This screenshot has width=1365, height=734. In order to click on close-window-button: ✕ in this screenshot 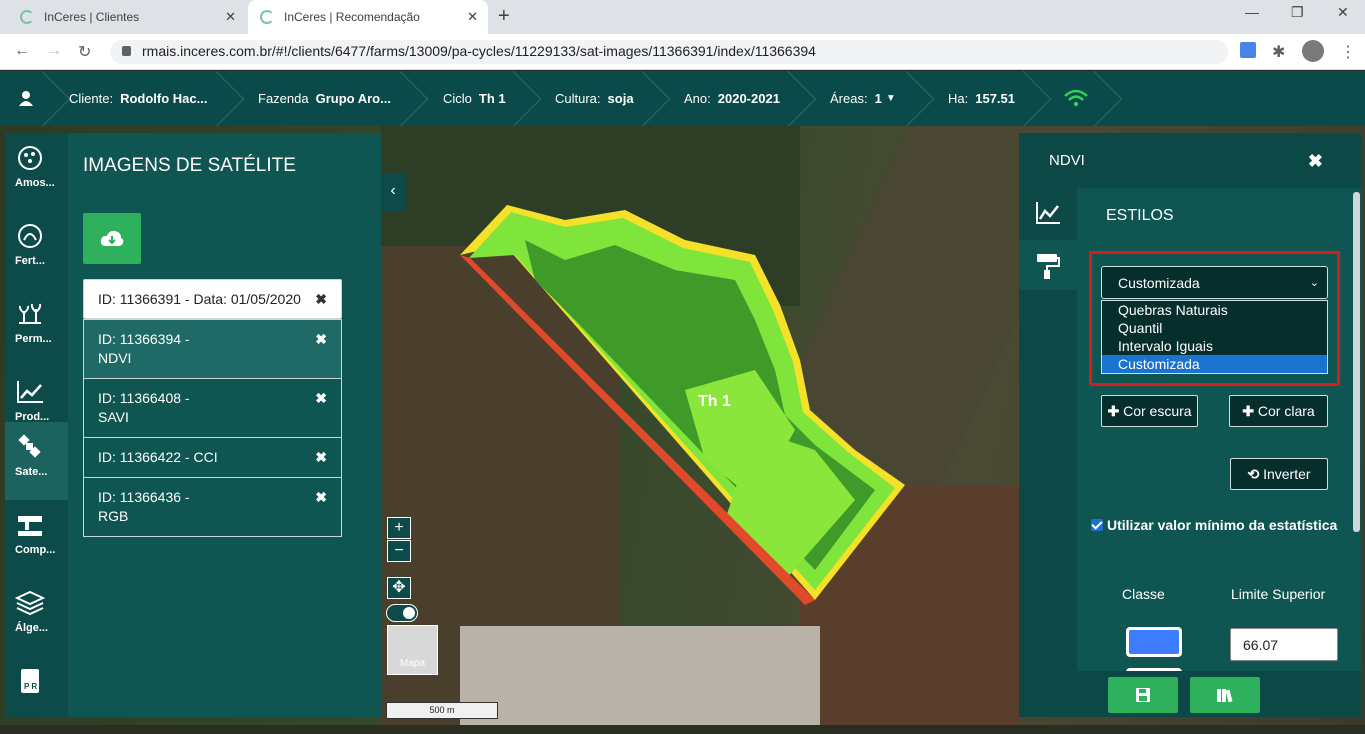, I will do `click(1343, 12)`.